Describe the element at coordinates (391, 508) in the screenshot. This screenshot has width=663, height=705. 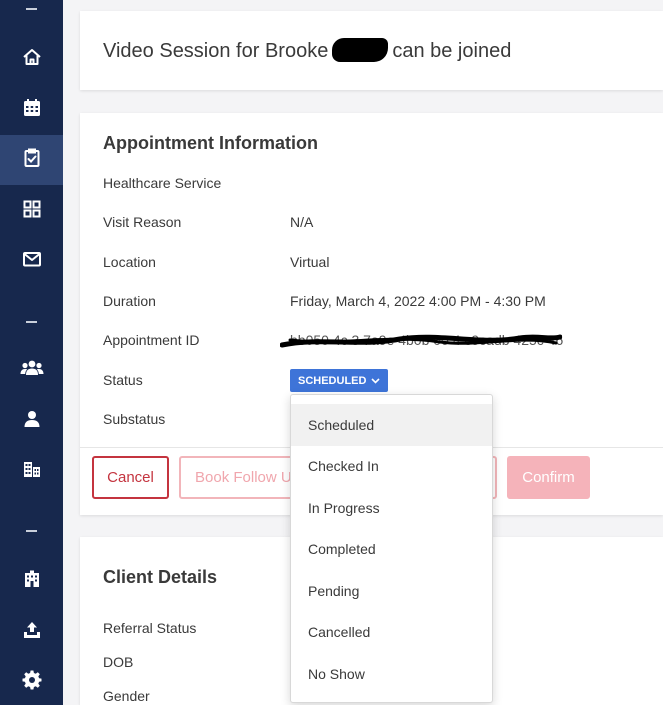
I see `status-option-in-progress: In Progress` at that location.